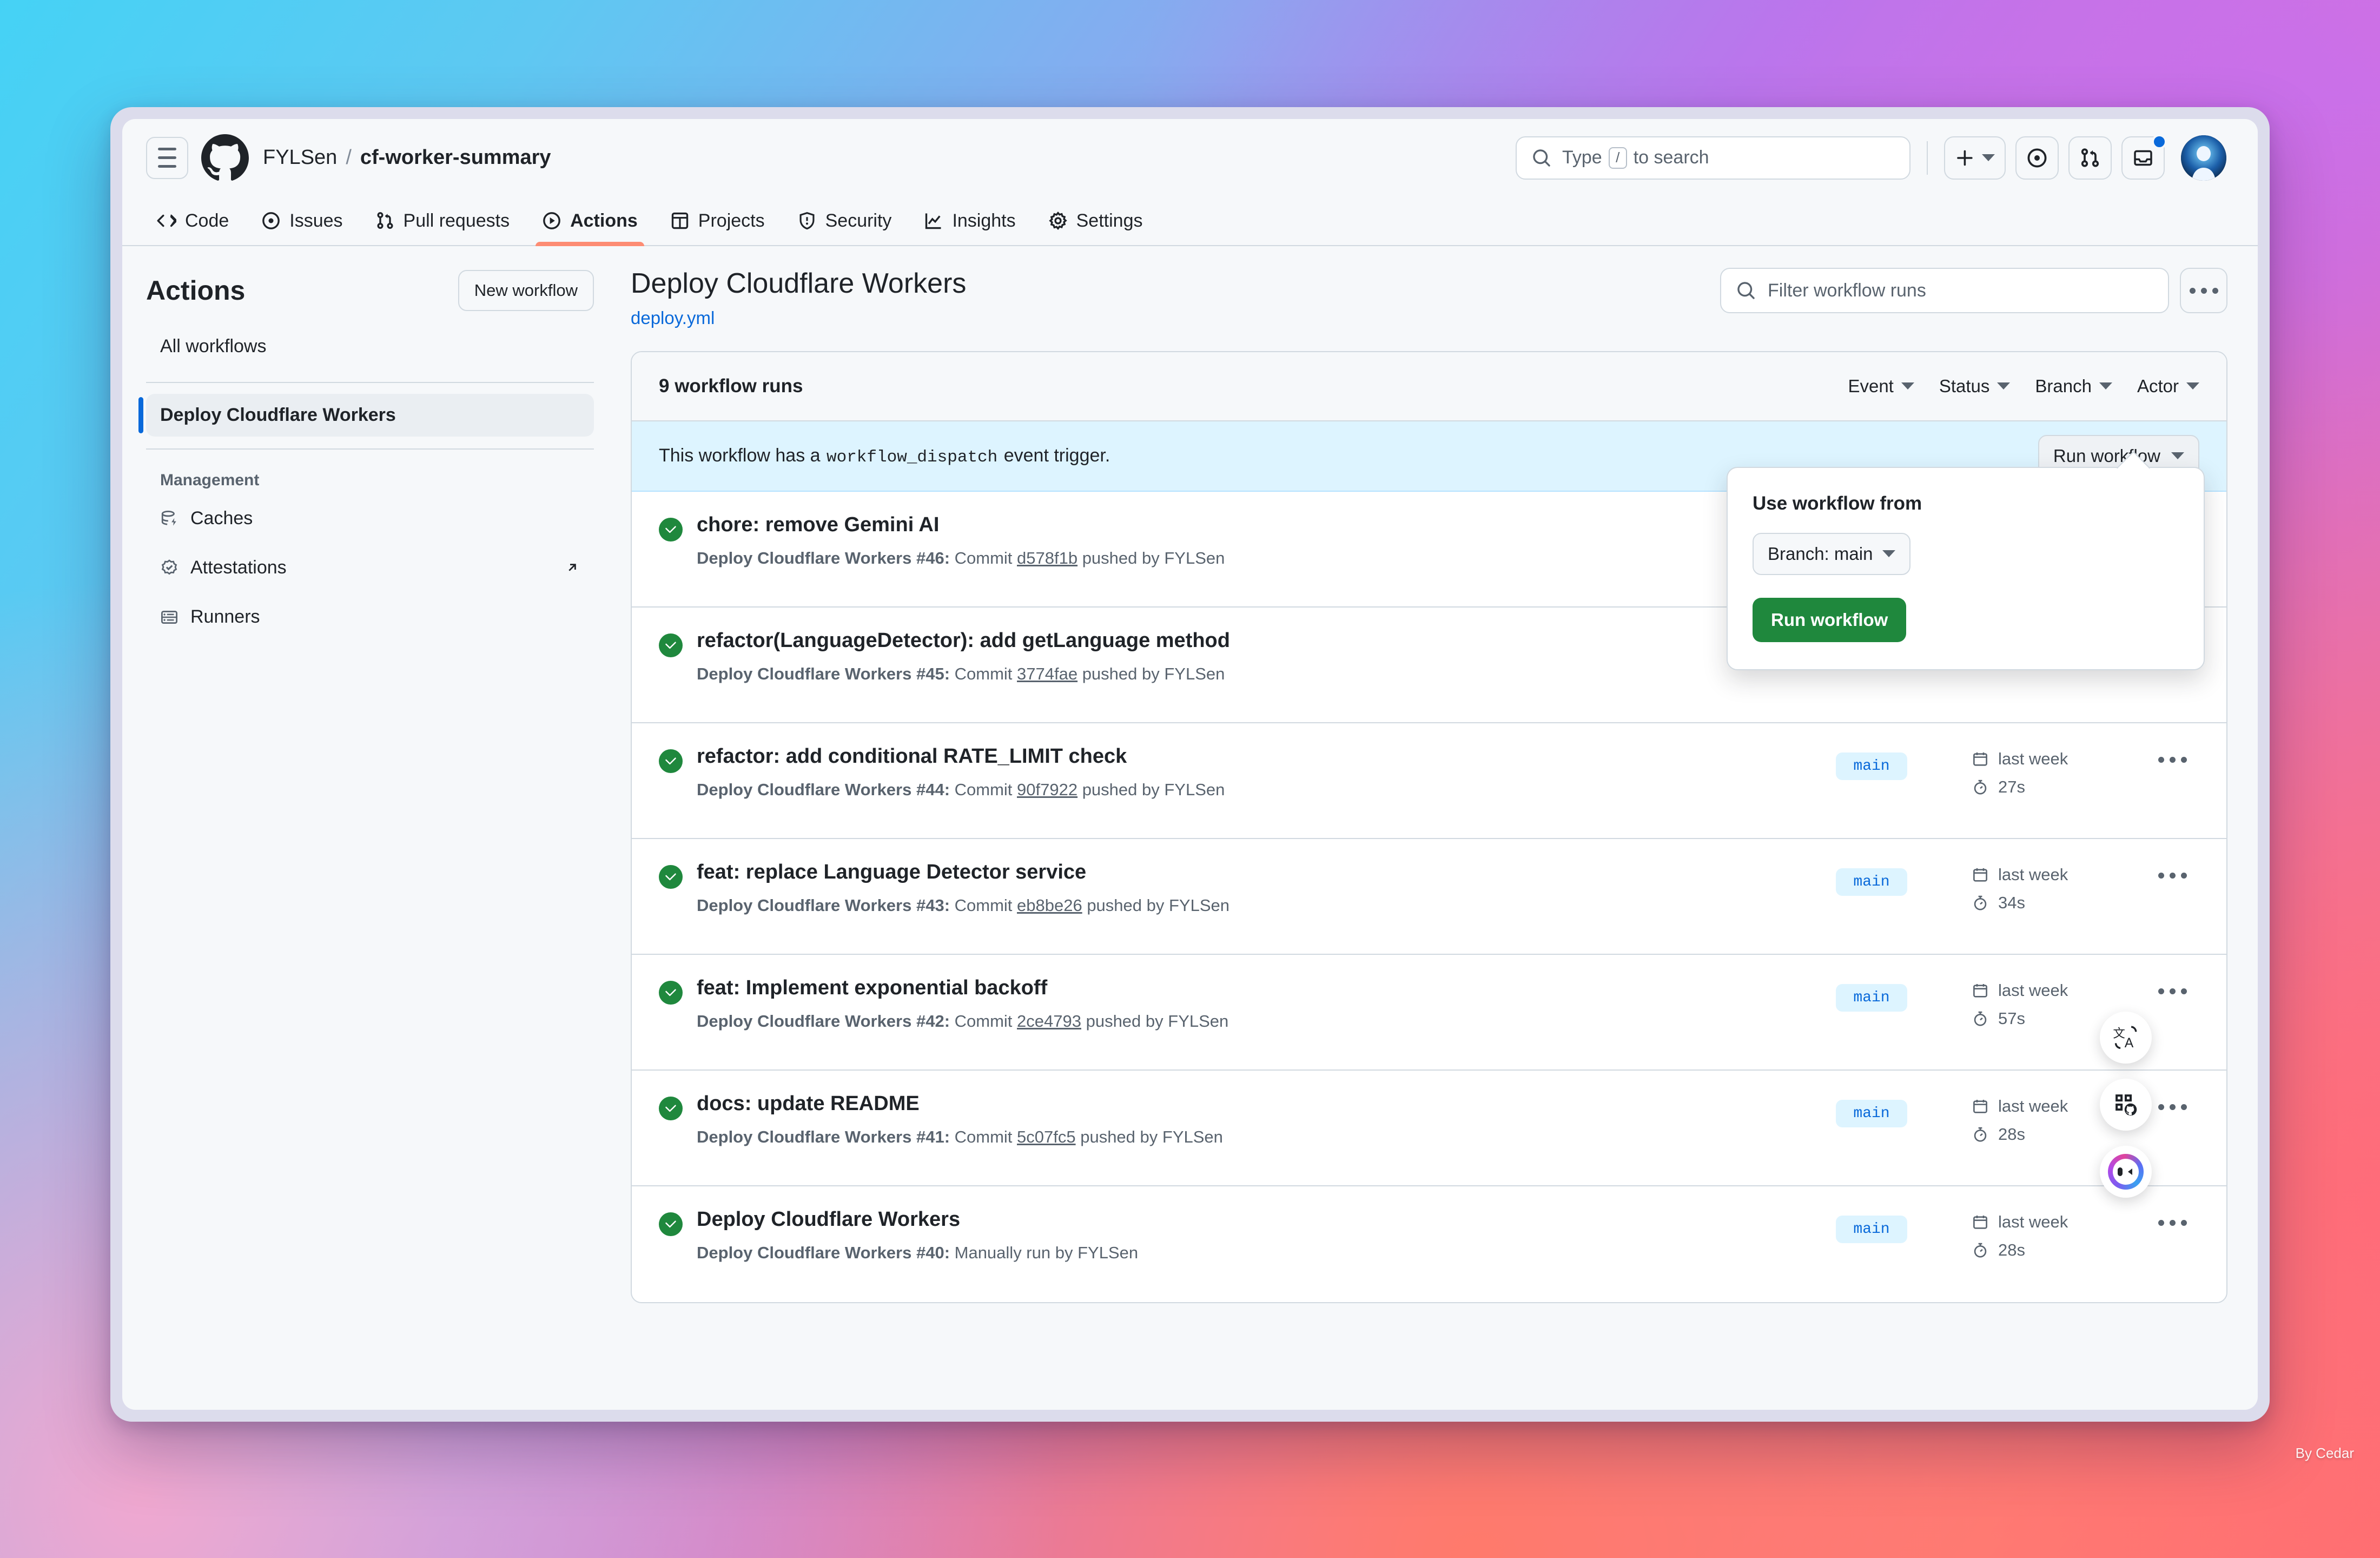  I want to click on run-title-link: chore: remove Gemini AI, so click(1266, 525).